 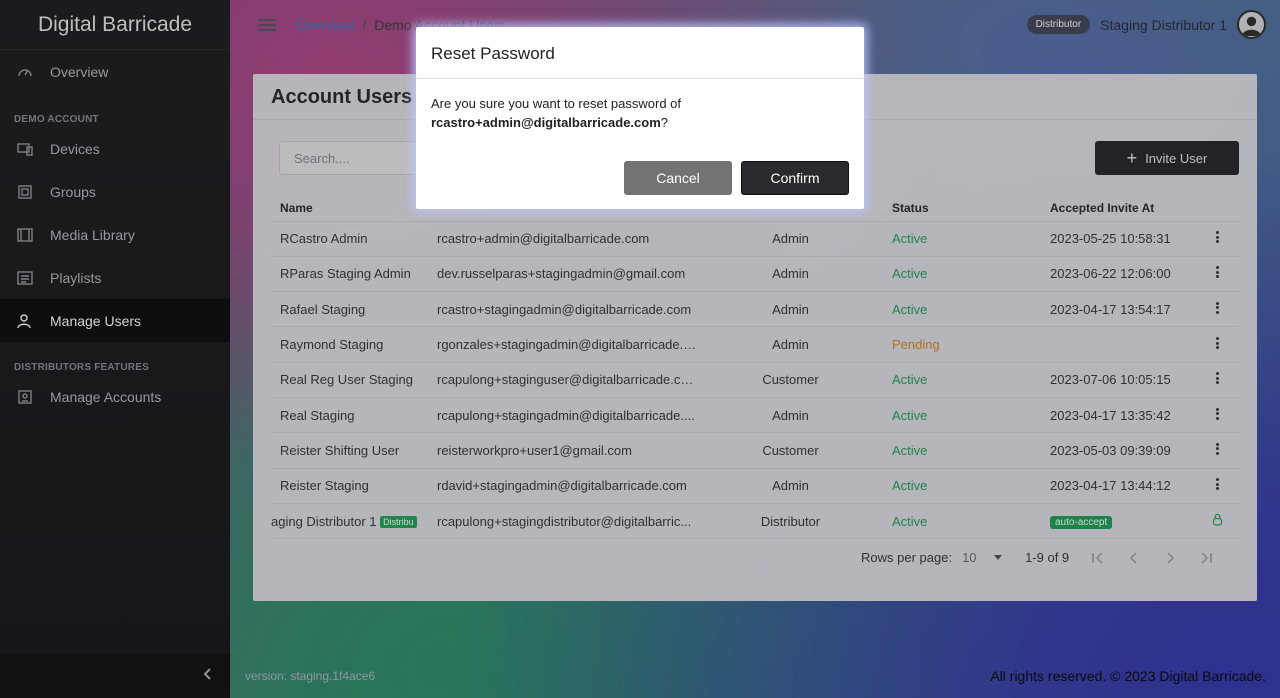 I want to click on dialog-email: rcastro+admin@digitalbarricade.com, so click(x=546, y=122).